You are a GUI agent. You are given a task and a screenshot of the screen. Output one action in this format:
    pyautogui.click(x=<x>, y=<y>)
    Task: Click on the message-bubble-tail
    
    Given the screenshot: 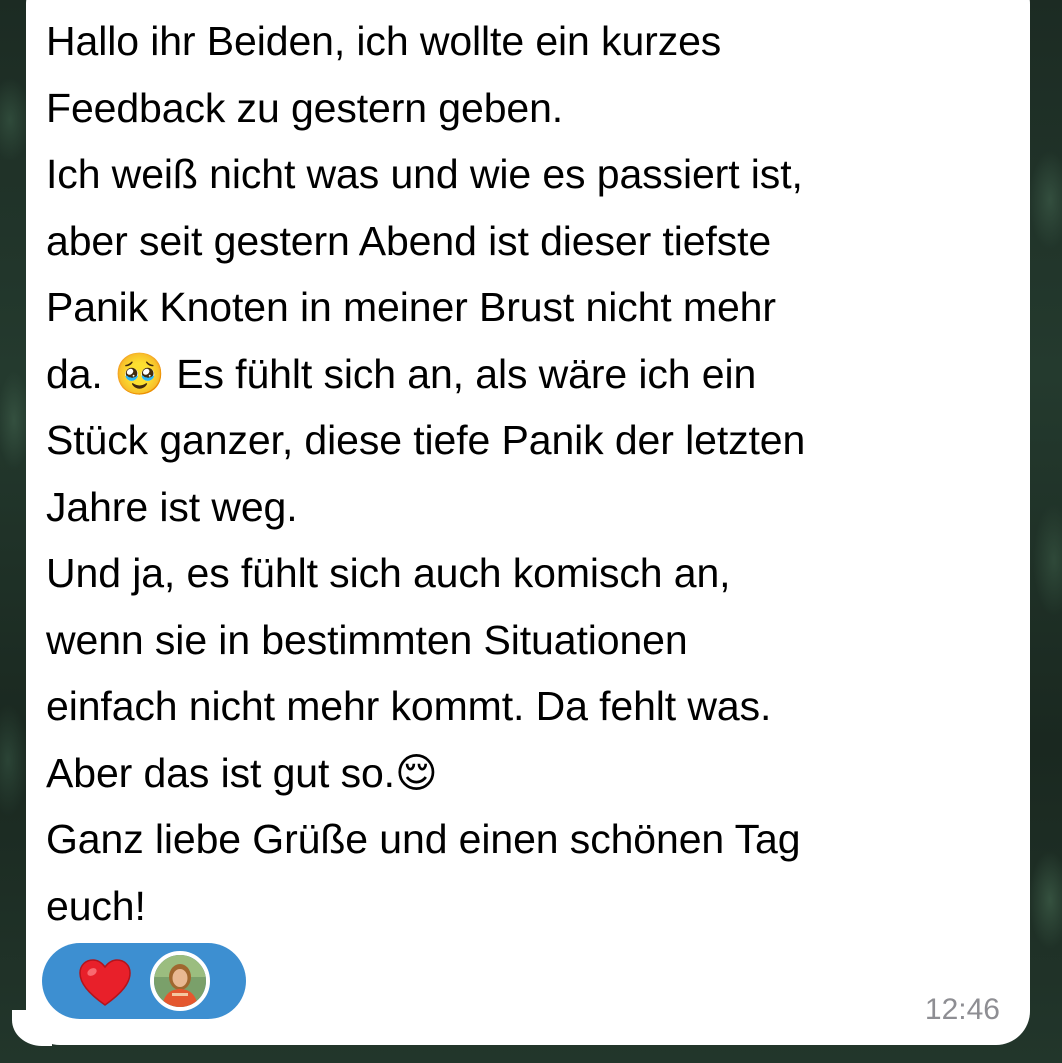 What is the action you would take?
    pyautogui.click(x=32, y=1028)
    